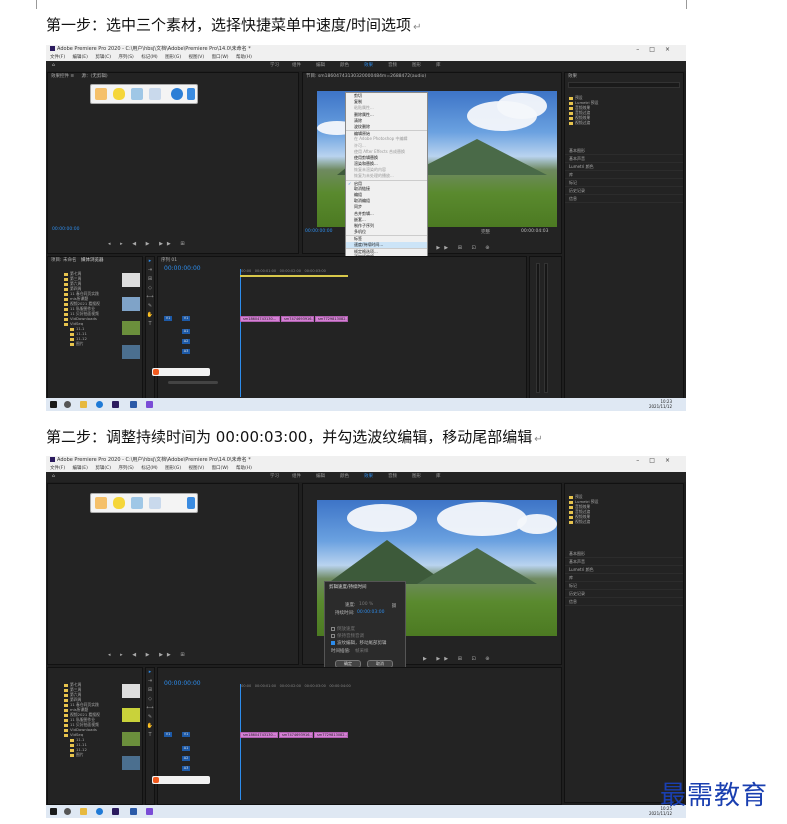  Describe the element at coordinates (181, 780) in the screenshot. I see `input-method-bar` at that location.